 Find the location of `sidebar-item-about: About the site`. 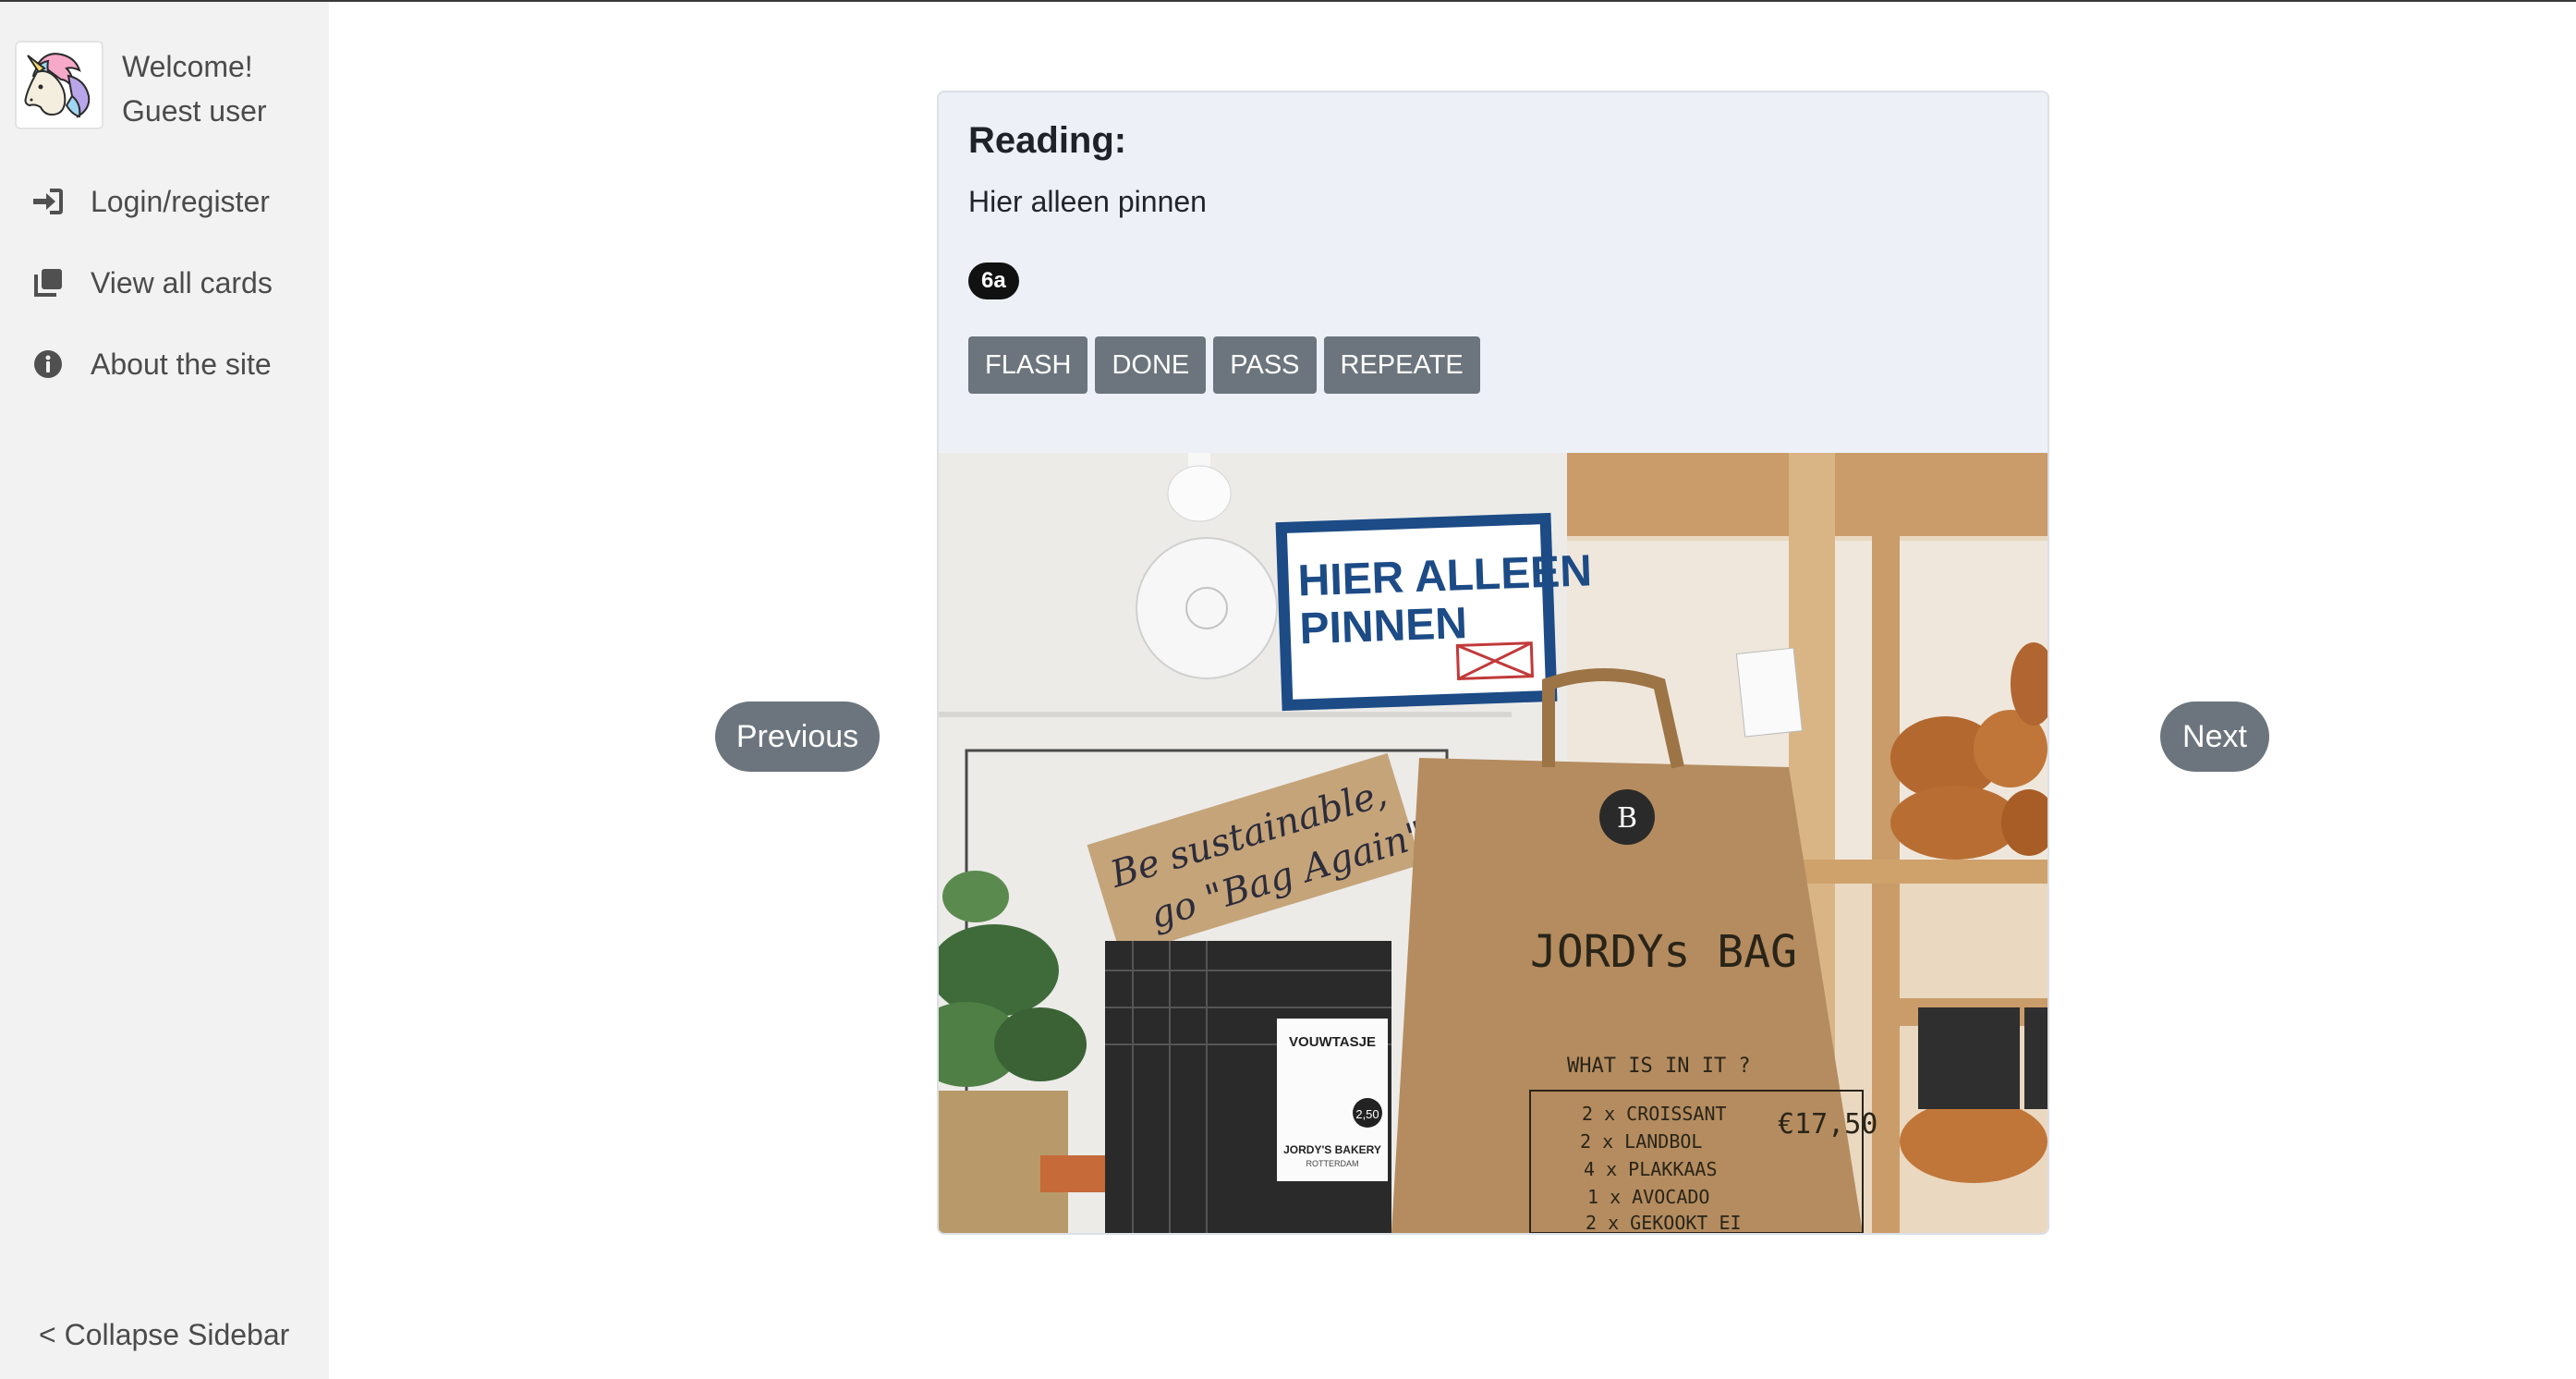

sidebar-item-about: About the site is located at coordinates (173, 364).